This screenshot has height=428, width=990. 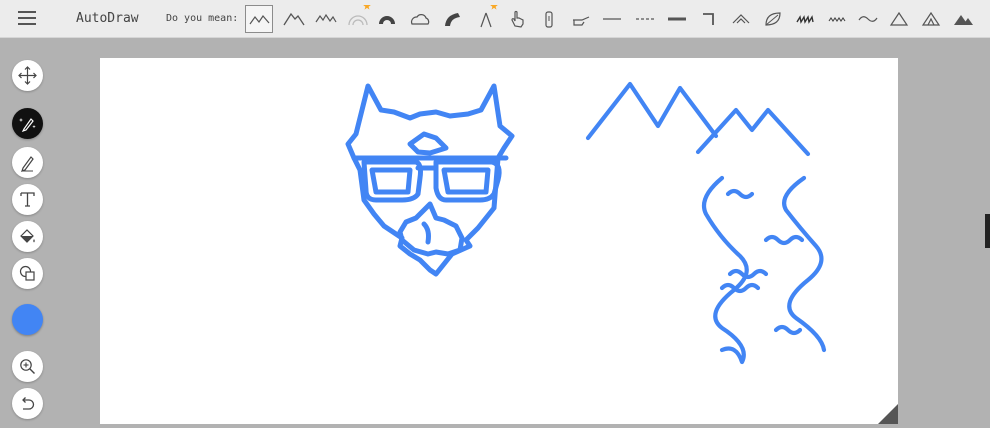 I want to click on color-picker, so click(x=27, y=319).